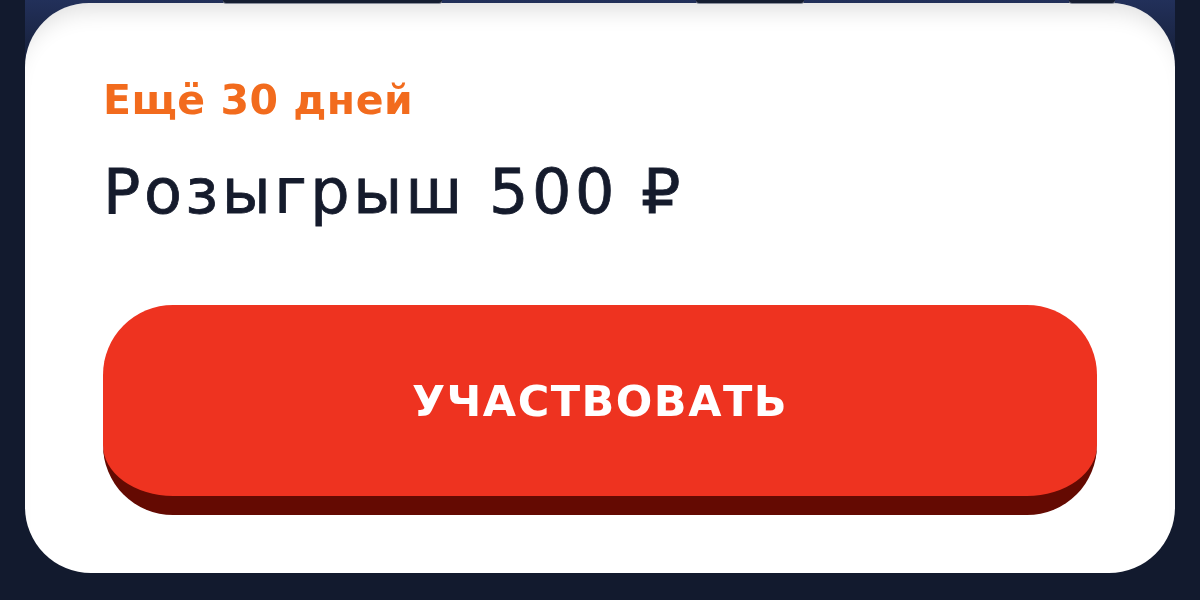 This screenshot has width=1200, height=600. I want to click on dark-tile-edge, so click(1092, 1).